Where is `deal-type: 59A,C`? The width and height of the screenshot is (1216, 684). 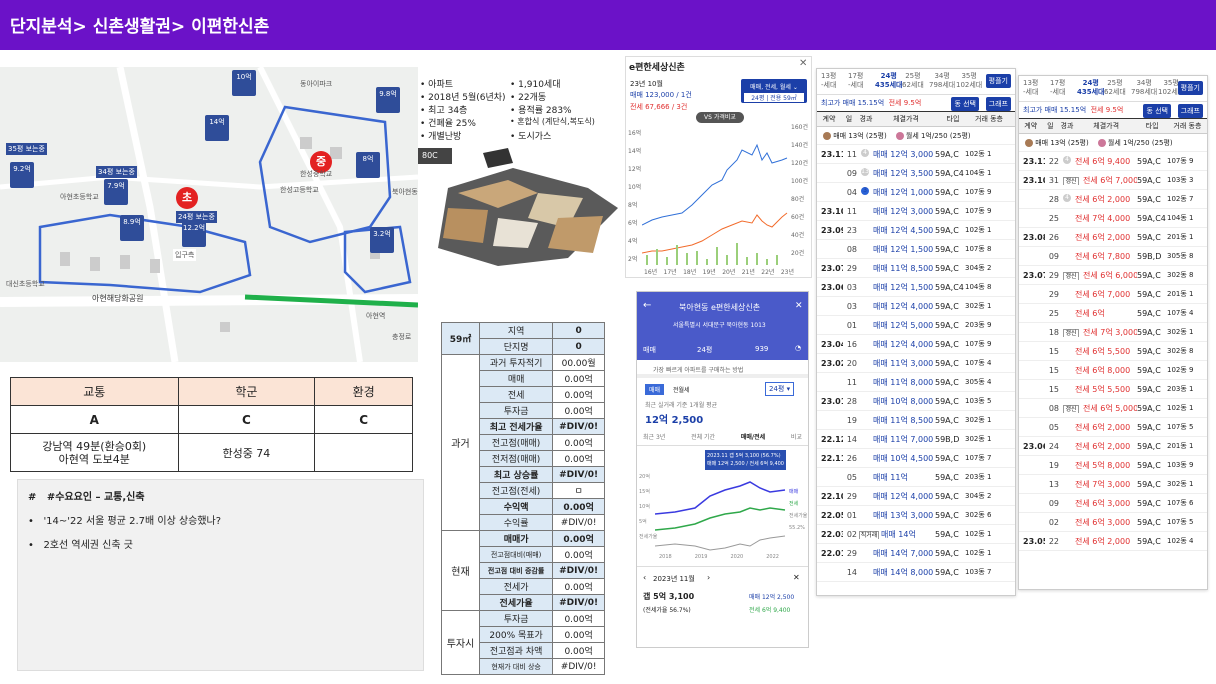
deal-type: 59A,C is located at coordinates (947, 382).